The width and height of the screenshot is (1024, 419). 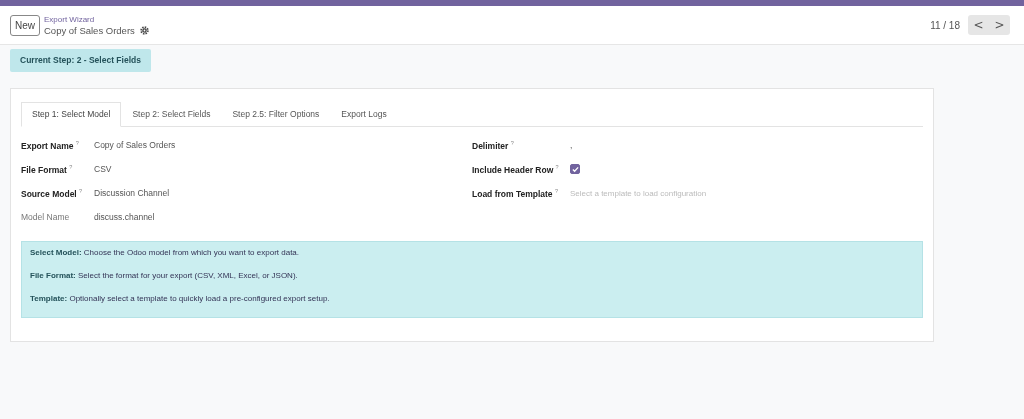 What do you see at coordinates (945, 25) in the screenshot?
I see `pager-value: 11 / 18` at bounding box center [945, 25].